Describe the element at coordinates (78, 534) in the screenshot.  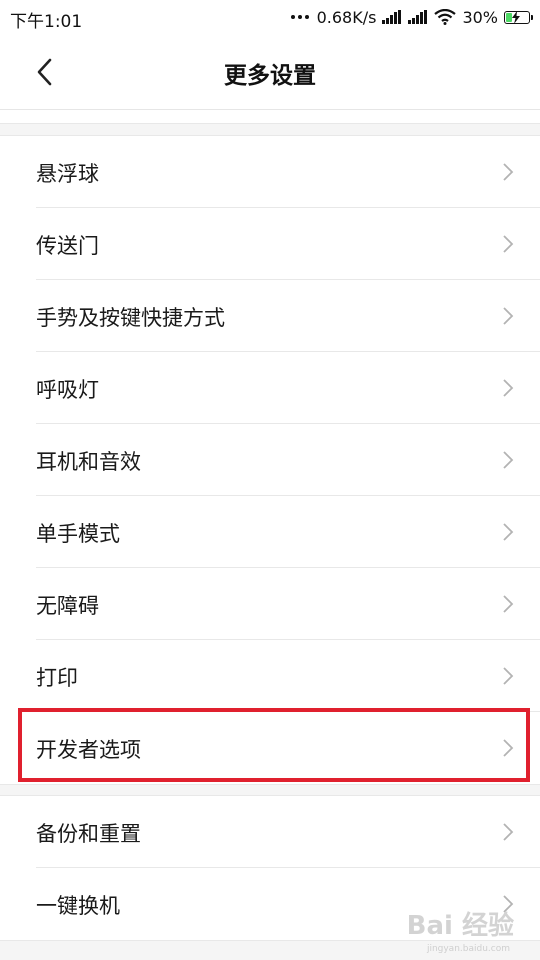
I see `settings-item-label: 单手模式` at that location.